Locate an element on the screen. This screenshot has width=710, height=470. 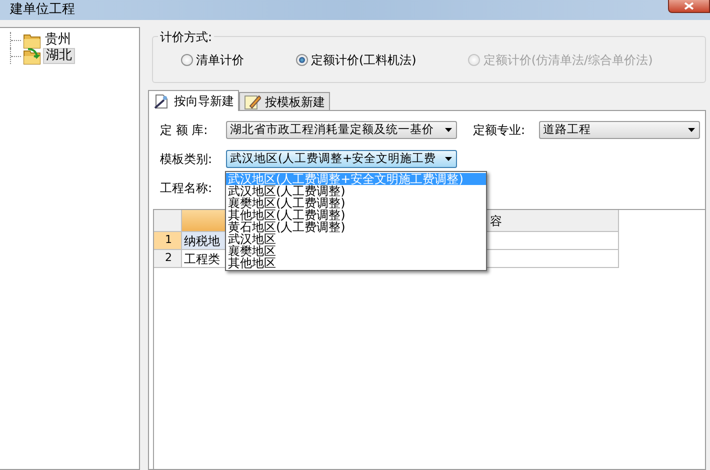
field-label: 模板类别: is located at coordinates (187, 159).